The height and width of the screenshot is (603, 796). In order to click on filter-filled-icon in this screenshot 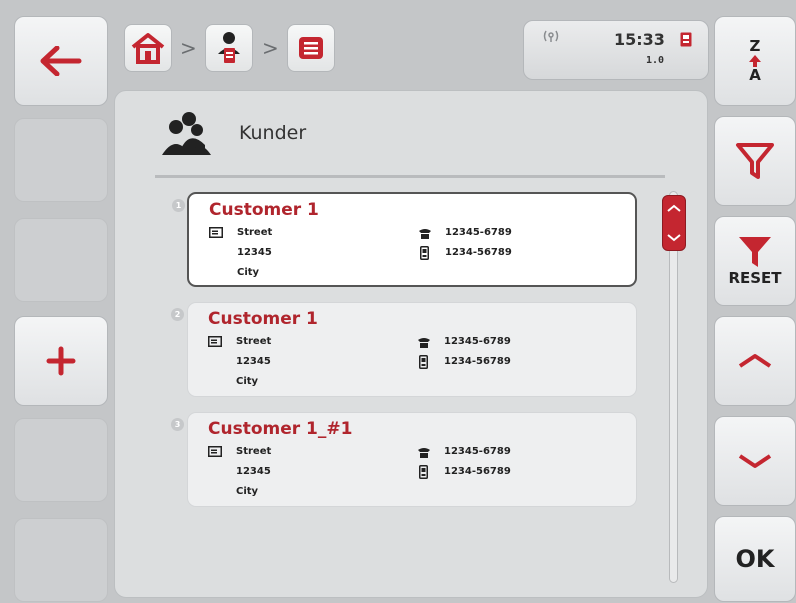, I will do `click(755, 252)`.